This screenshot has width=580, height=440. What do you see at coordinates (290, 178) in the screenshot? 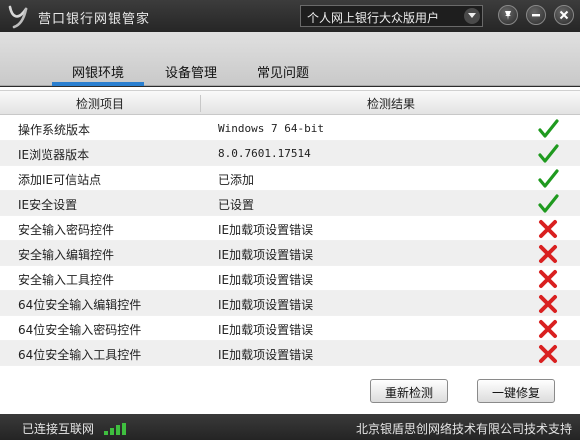
I see `table-row: 添加IE可信站点 已添加` at bounding box center [290, 178].